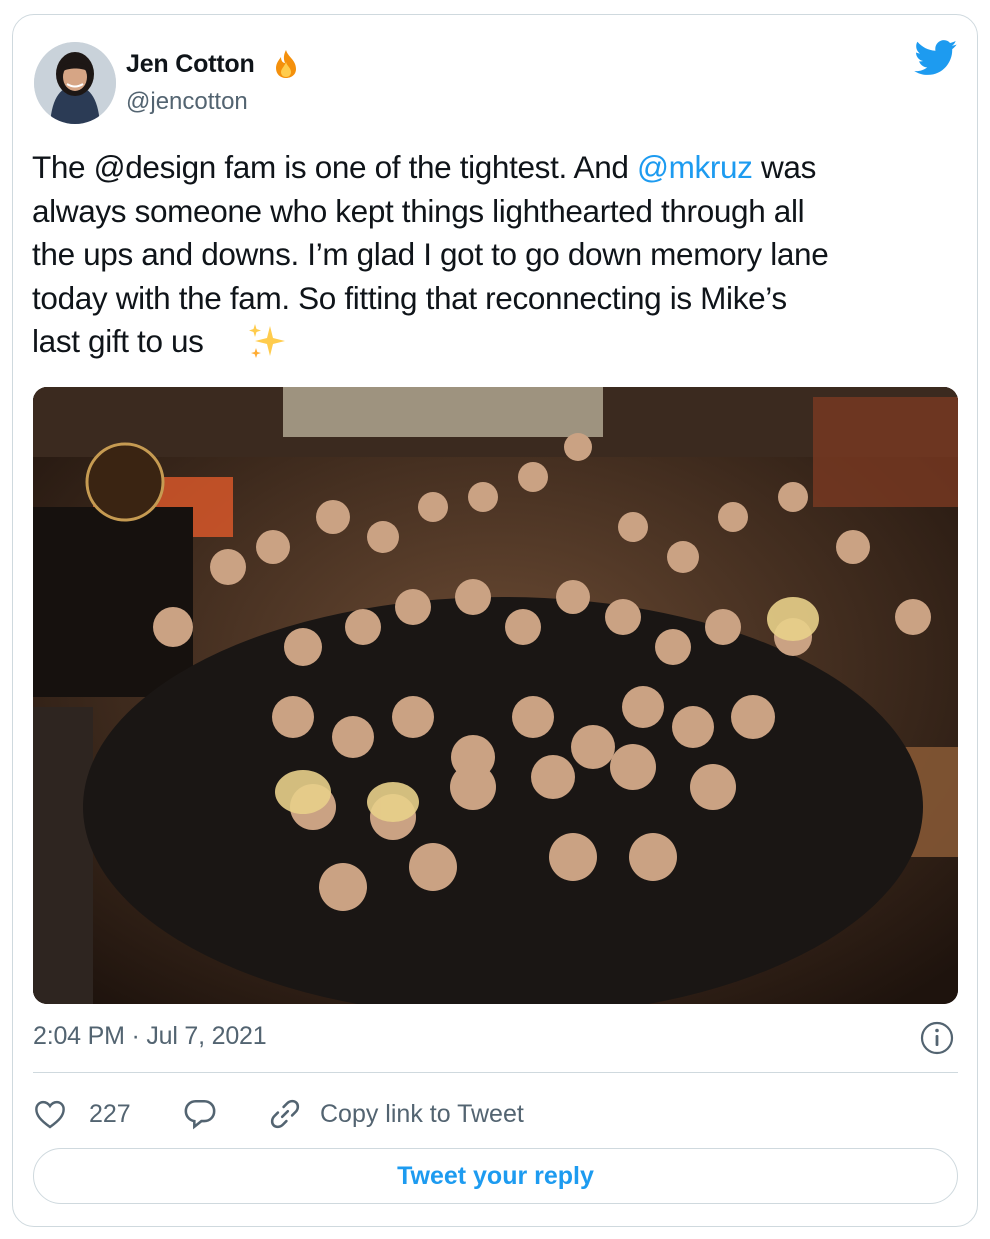  What do you see at coordinates (110, 1113) in the screenshot?
I see `like-count: 227` at bounding box center [110, 1113].